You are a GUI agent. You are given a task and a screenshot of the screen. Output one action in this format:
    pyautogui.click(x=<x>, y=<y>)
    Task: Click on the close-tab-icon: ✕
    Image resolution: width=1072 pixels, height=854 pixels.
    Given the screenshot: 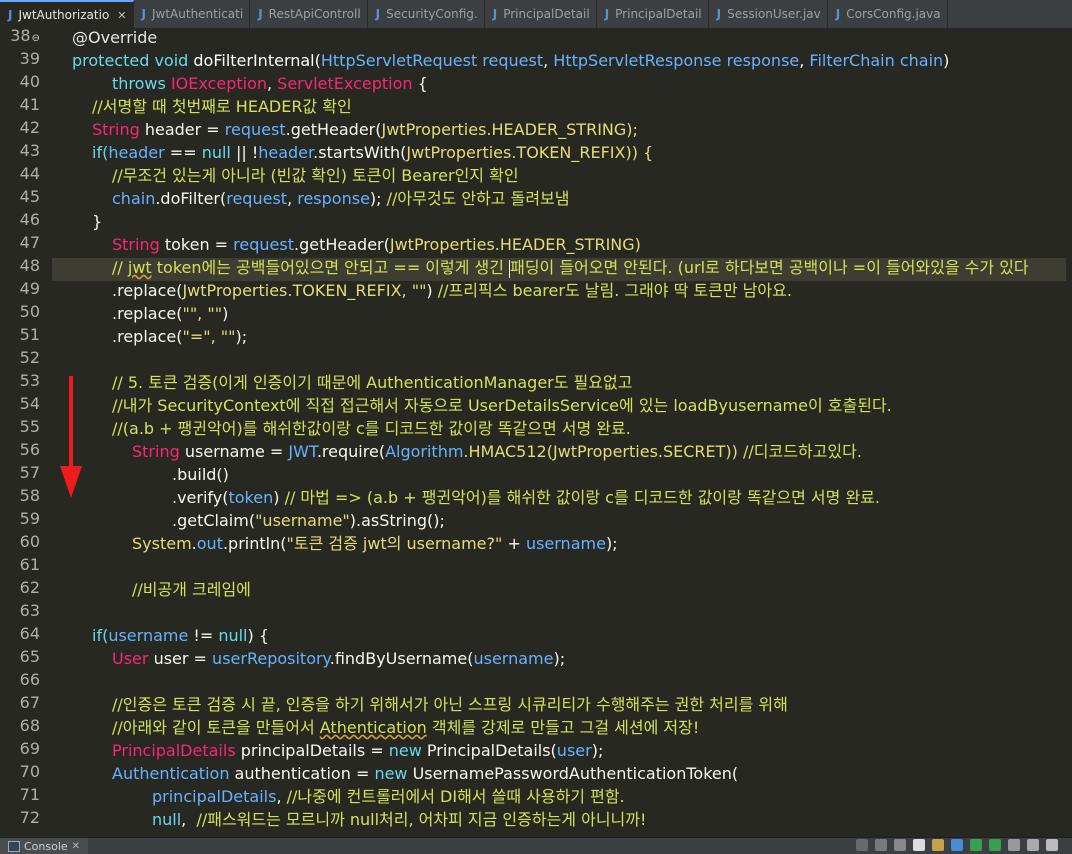 What is the action you would take?
    pyautogui.click(x=121, y=15)
    